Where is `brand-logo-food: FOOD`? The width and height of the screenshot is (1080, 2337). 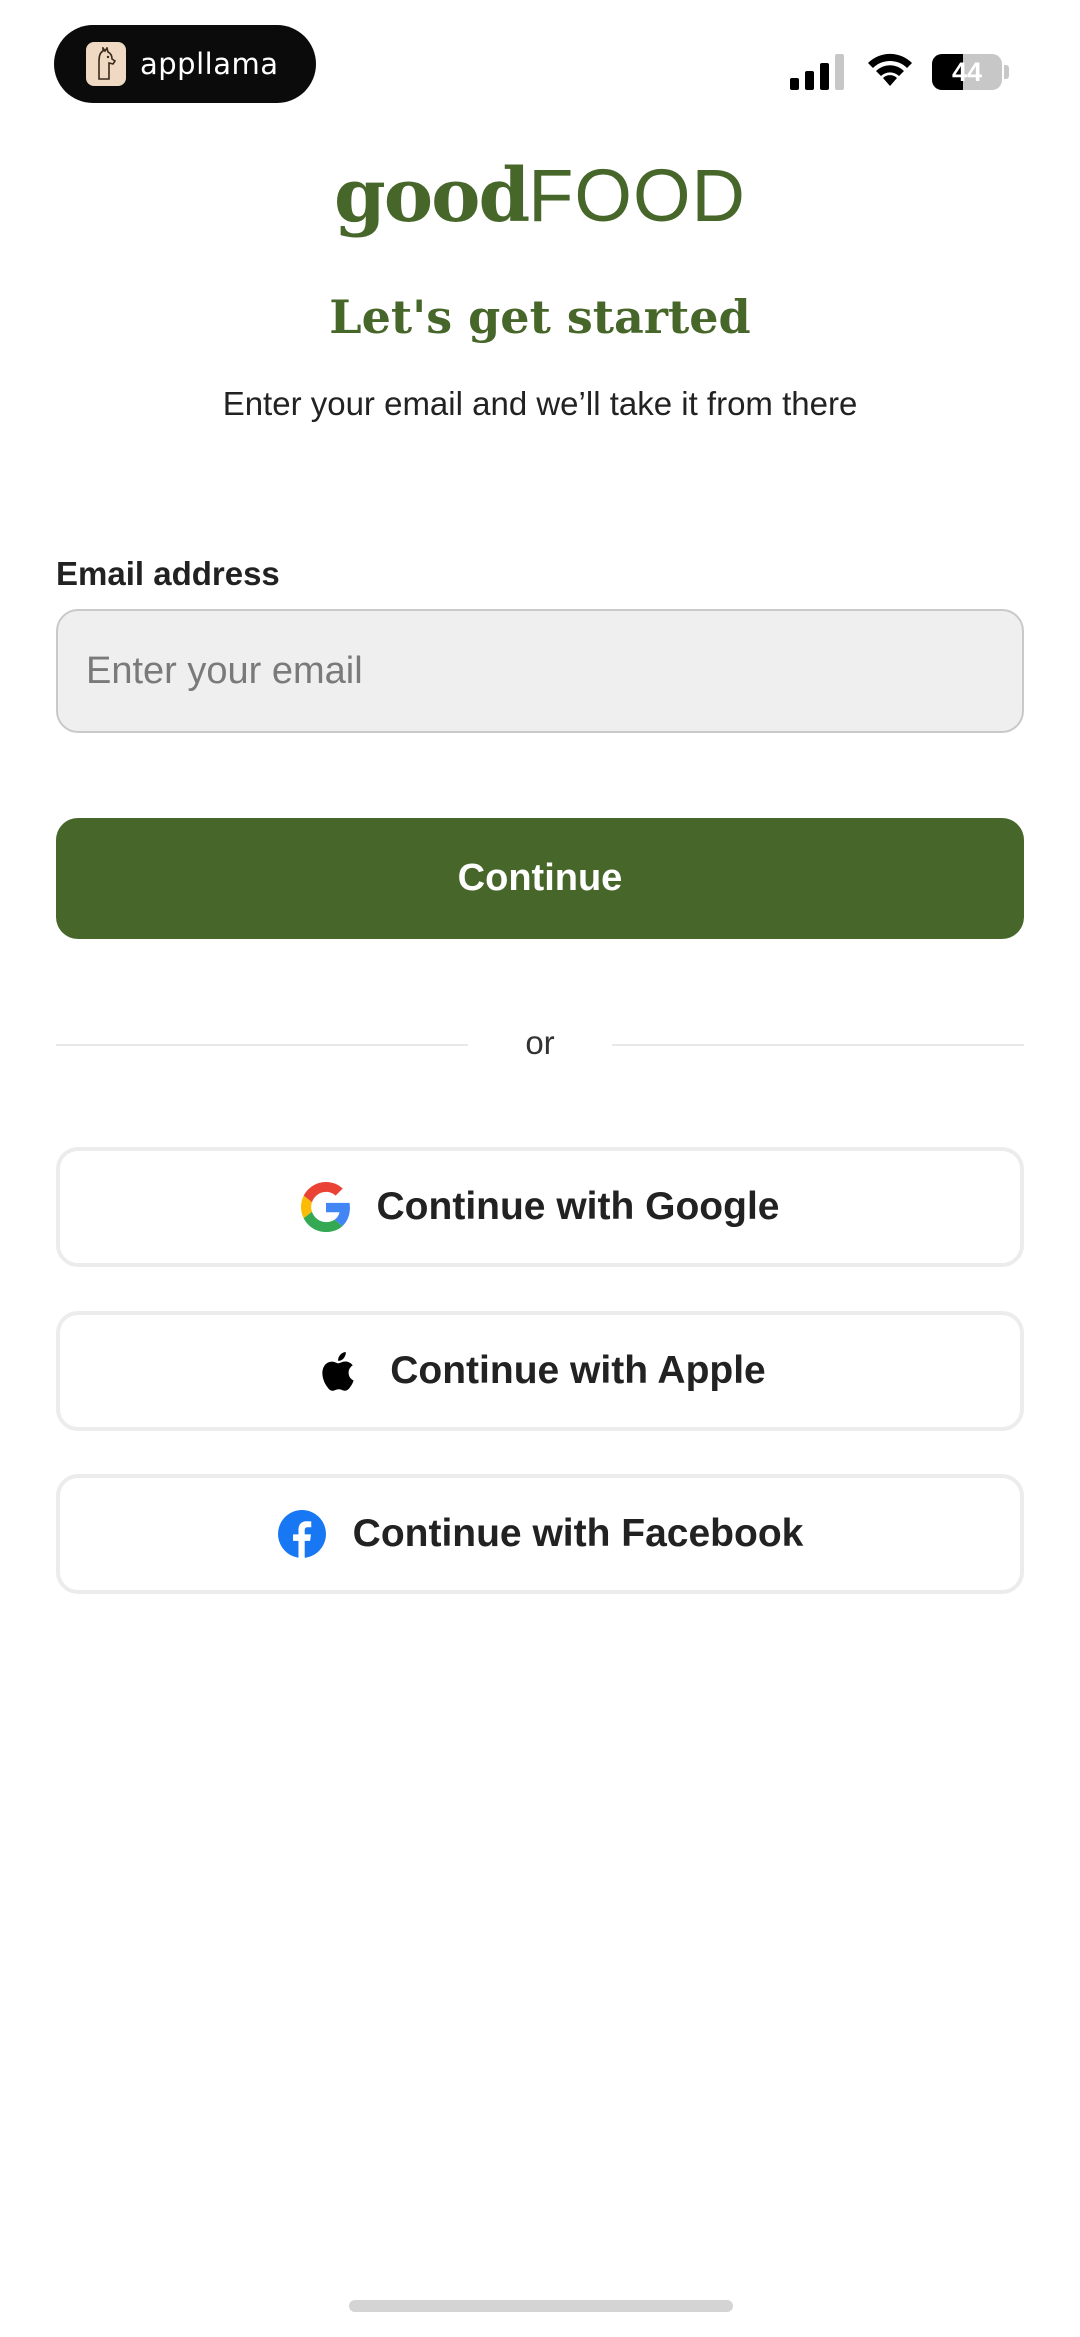 brand-logo-food: FOOD is located at coordinates (637, 195).